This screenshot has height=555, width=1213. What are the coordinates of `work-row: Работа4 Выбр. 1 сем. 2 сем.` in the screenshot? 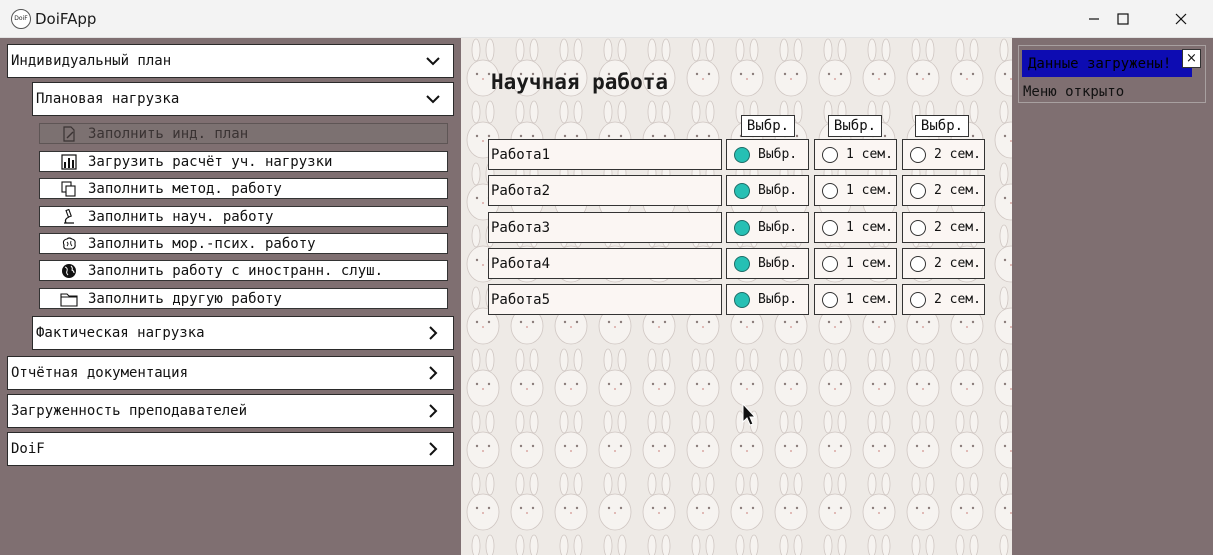 It's located at (736, 263).